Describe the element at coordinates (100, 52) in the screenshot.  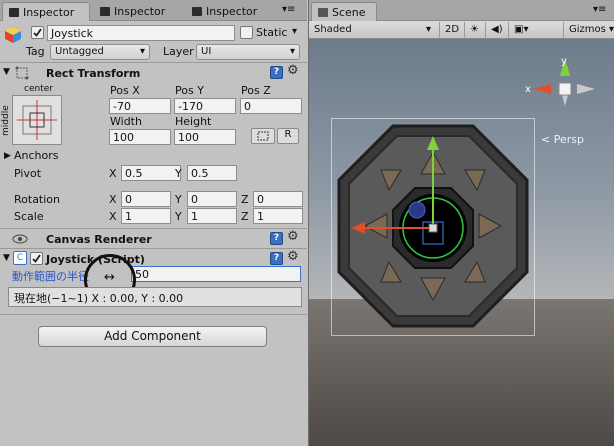
I see `tag-dropdown: Untagged` at that location.